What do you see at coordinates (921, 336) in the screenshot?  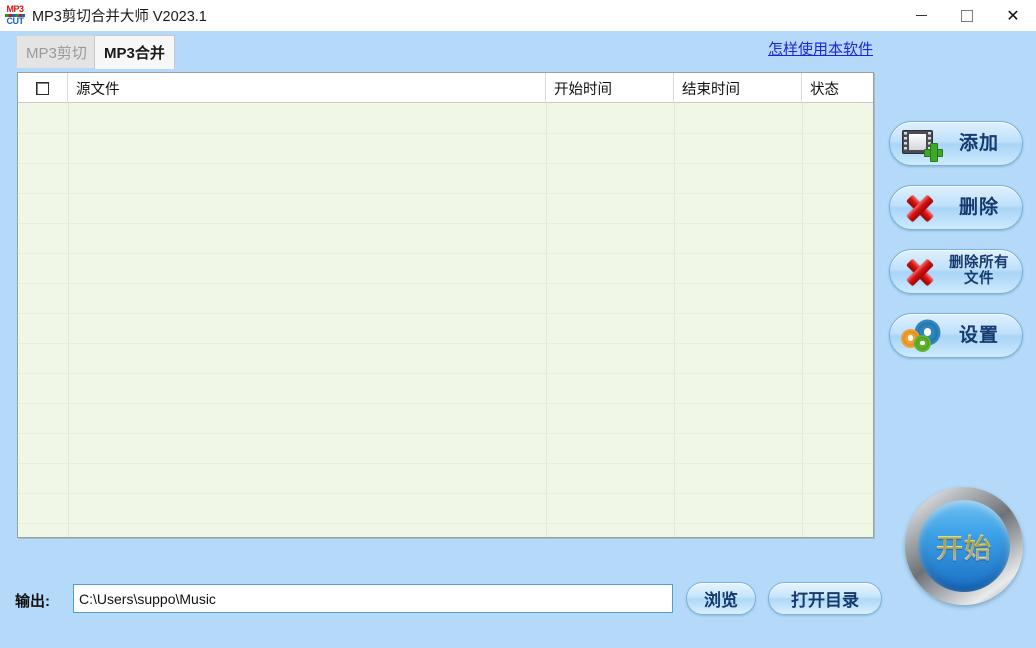 I see `gears-icon` at bounding box center [921, 336].